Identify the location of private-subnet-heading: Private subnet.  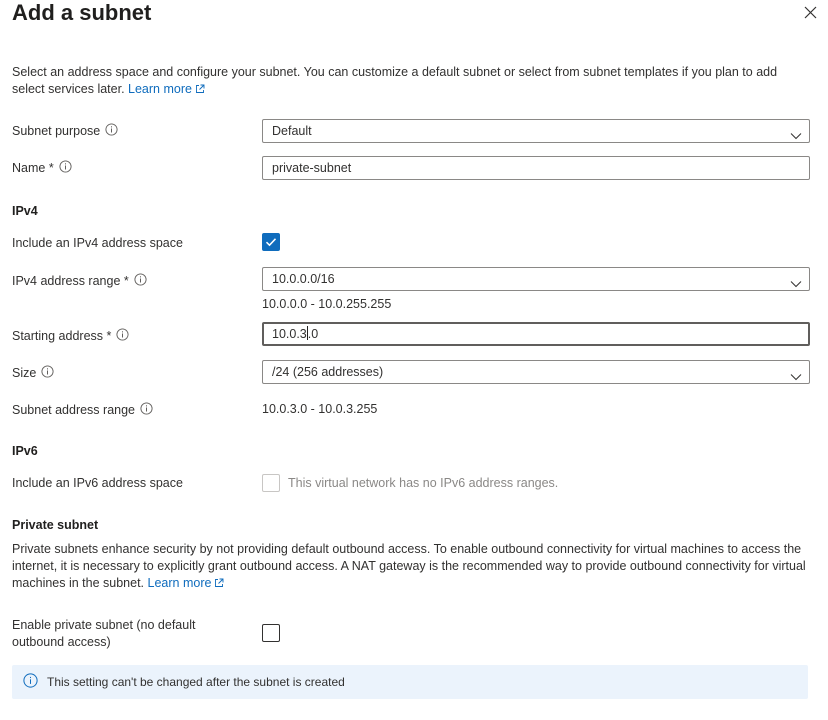
(55, 525).